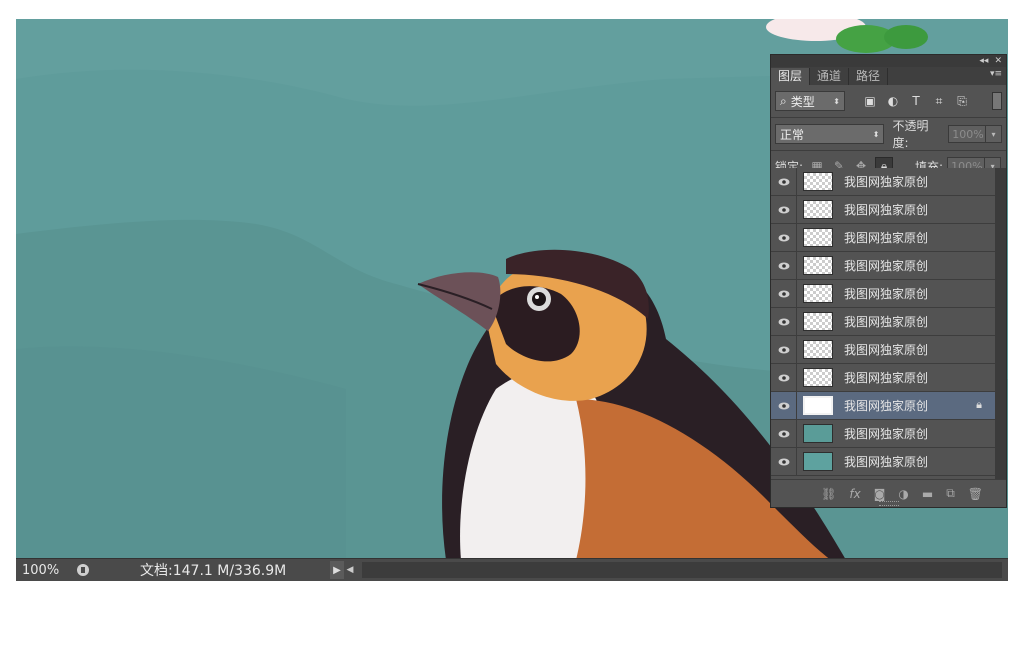 The height and width of the screenshot is (666, 1024). What do you see at coordinates (910, 134) in the screenshot?
I see `opacity-label: 不透明度:` at bounding box center [910, 134].